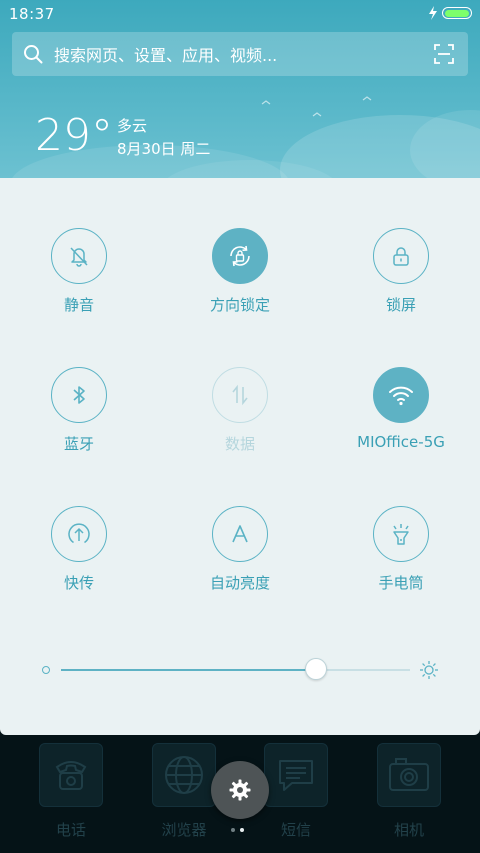 The height and width of the screenshot is (853, 480). I want to click on settings-button, so click(240, 790).